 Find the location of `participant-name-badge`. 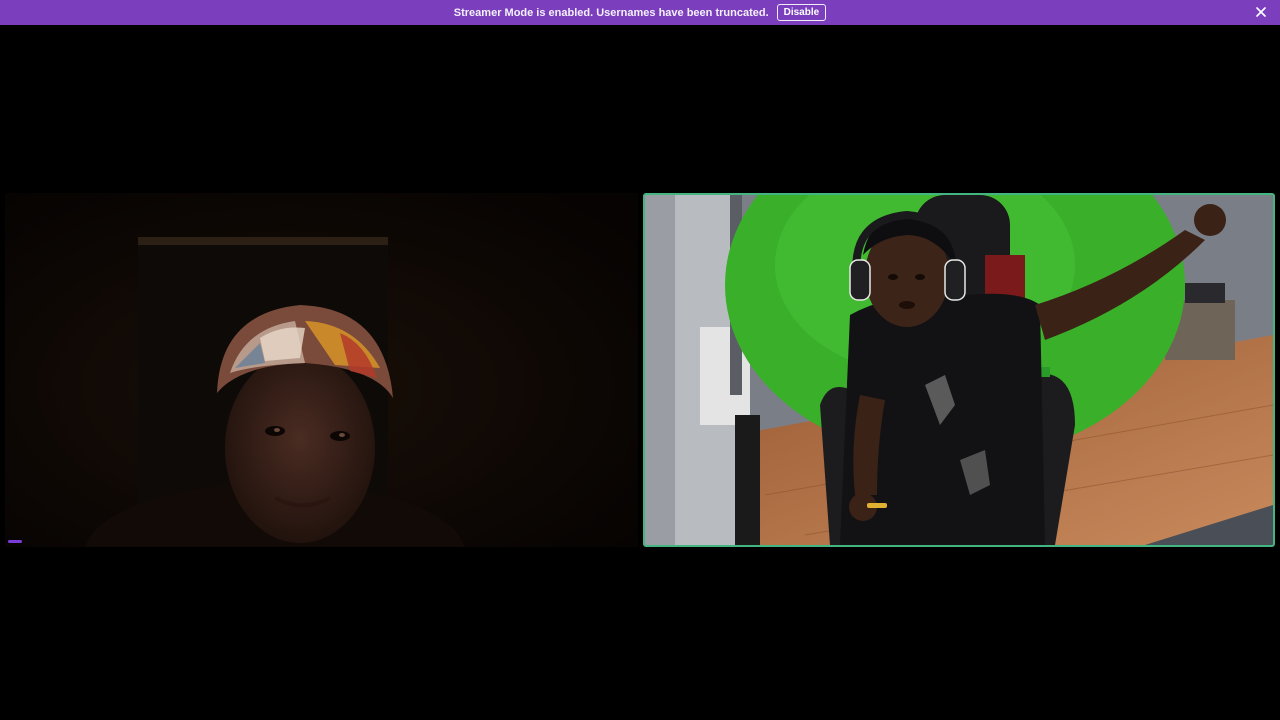

participant-name-badge is located at coordinates (15, 541).